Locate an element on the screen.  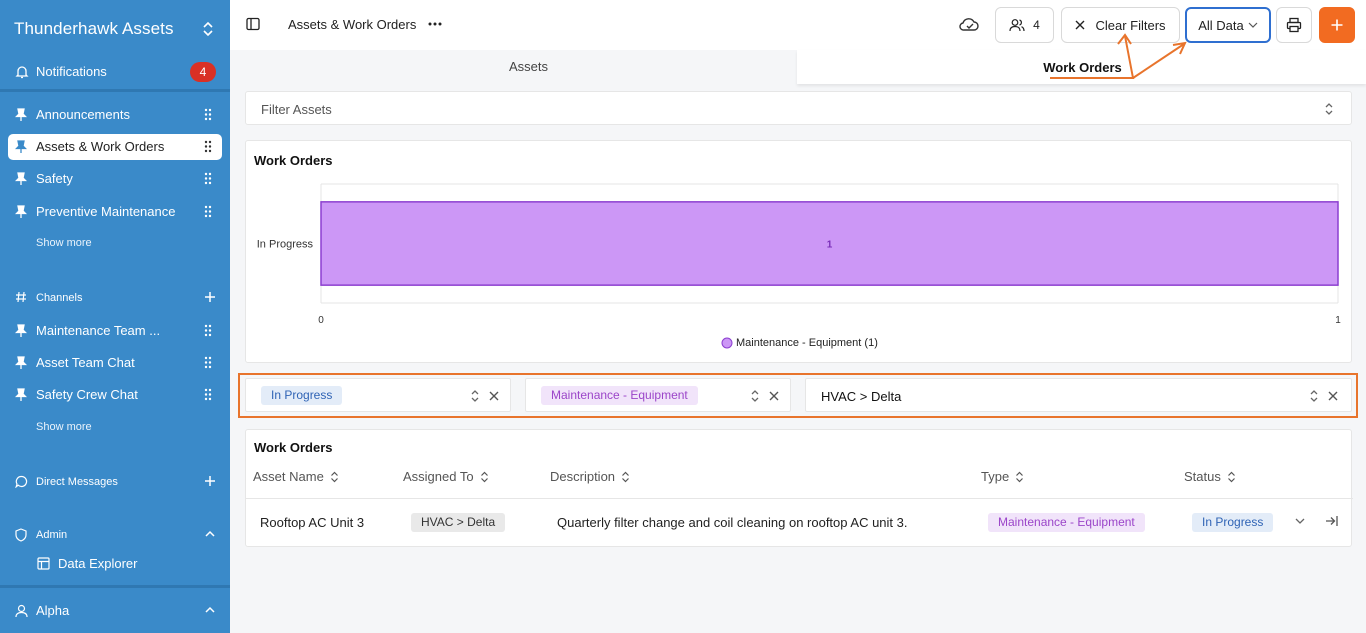
cell-assigned-chip: HVAC > Delta is located at coordinates (458, 522).